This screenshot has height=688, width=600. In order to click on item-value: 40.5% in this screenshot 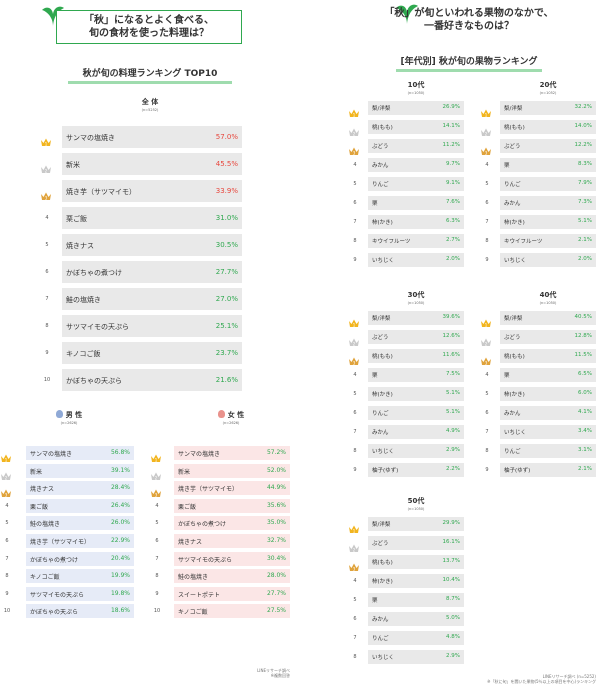, I will do `click(583, 317)`.